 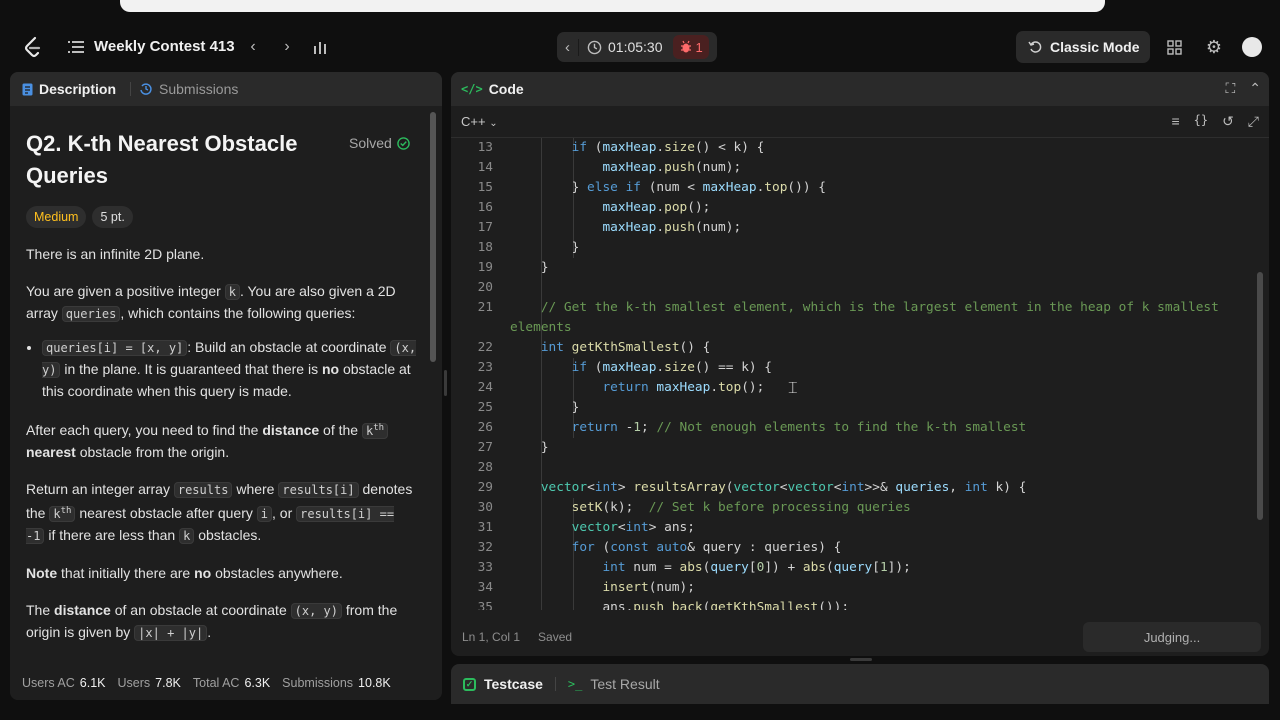 What do you see at coordinates (56, 217) in the screenshot?
I see `difficulty-badge: Medium` at bounding box center [56, 217].